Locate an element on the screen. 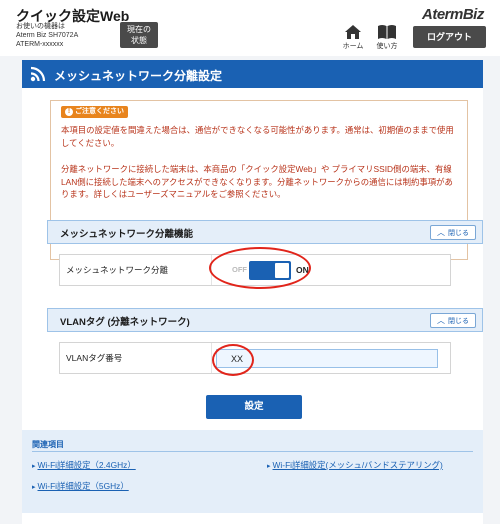 Image resolution: width=500 pixels, height=524 pixels. section-mesh-close-button: ︿ 閉じる is located at coordinates (453, 232).